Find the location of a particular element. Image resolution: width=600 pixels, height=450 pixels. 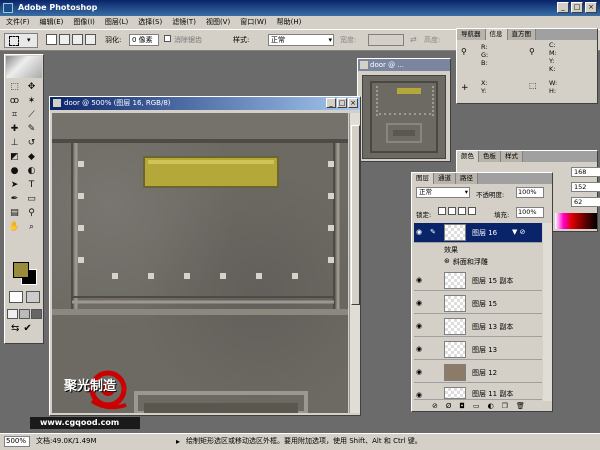

eraser-tool-icon: ◩ is located at coordinates (14, 157).